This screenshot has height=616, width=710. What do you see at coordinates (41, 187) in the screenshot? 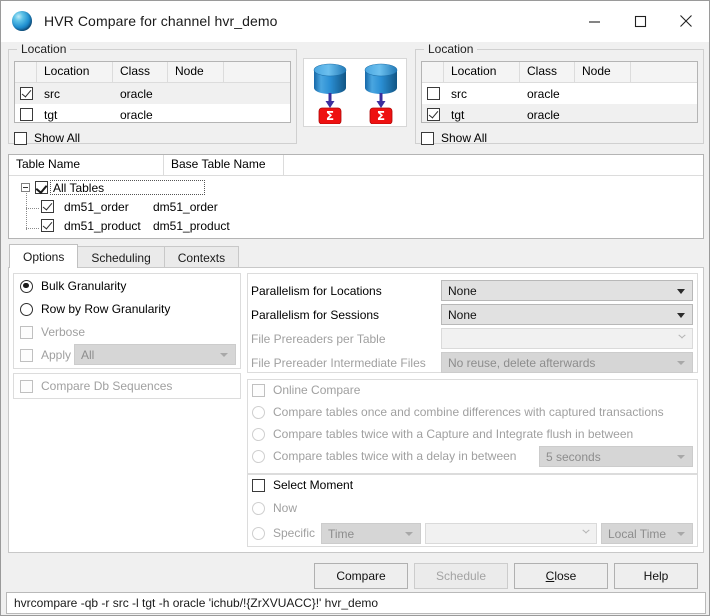
I see `all-tables-checkbox` at bounding box center [41, 187].